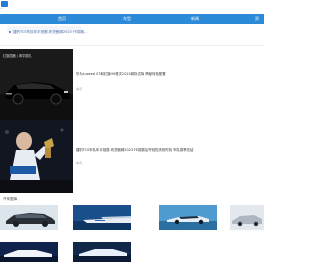 The height and width of the screenshot is (266, 320). I want to click on article-image: 红旗国器 | 尊享国礼, so click(36, 85).